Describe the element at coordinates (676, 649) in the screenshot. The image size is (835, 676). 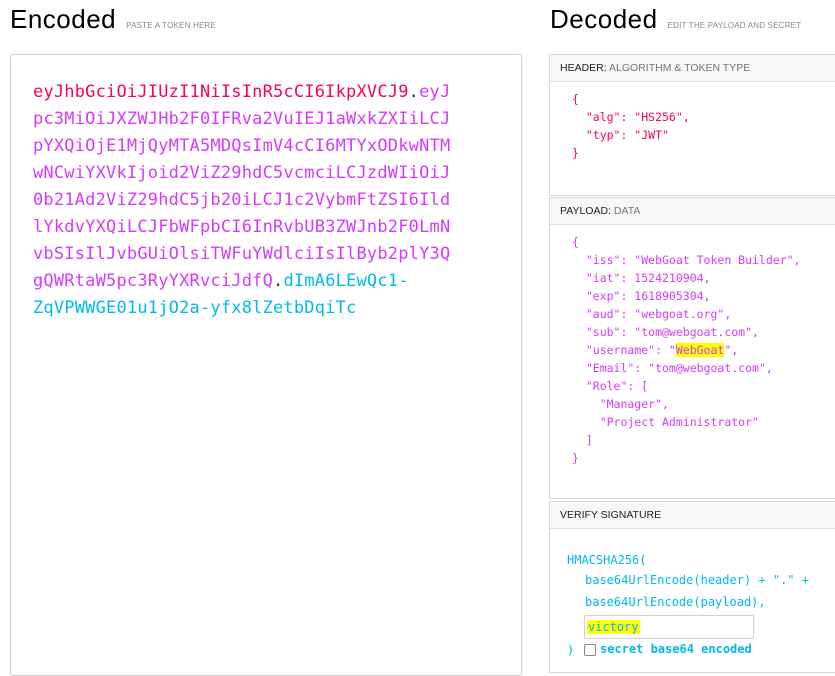
I see `base64-checkbox-label: secret base64 encoded` at that location.